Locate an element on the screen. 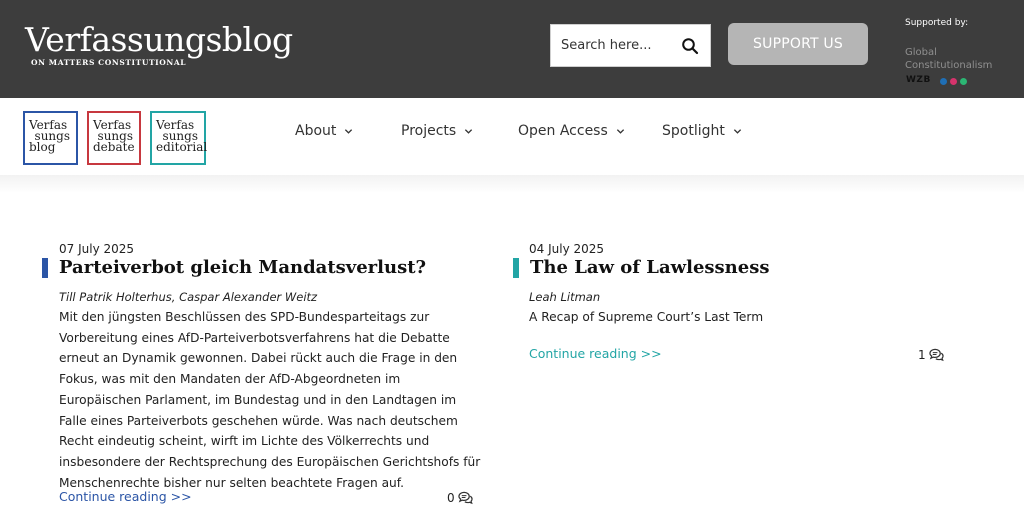  sponsor-logo-dots is located at coordinates (953, 81).